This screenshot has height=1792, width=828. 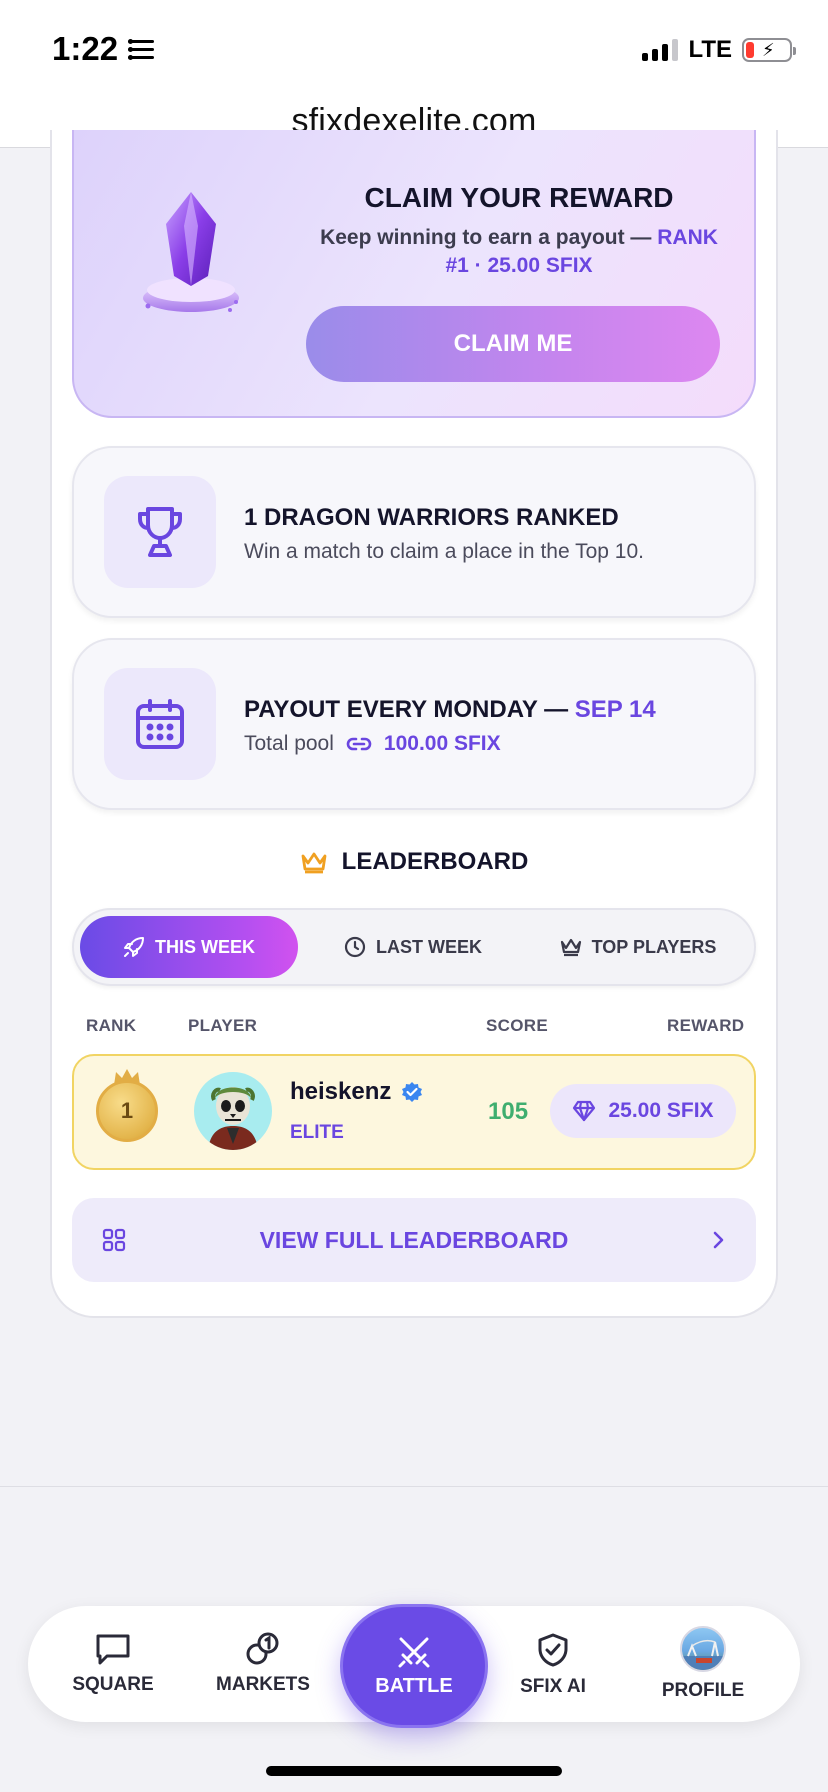 I want to click on payout-title: PAYOUT EVERY MONDAY — SEP 14, so click(x=450, y=710).